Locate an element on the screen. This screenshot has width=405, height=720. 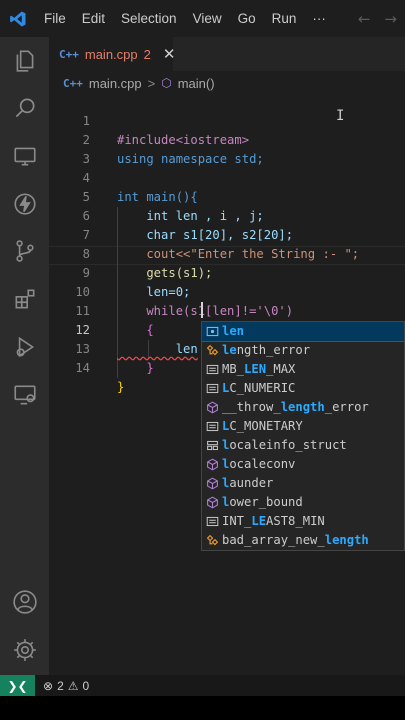
breadcrumb-file: main.cpp is located at coordinates (115, 83).